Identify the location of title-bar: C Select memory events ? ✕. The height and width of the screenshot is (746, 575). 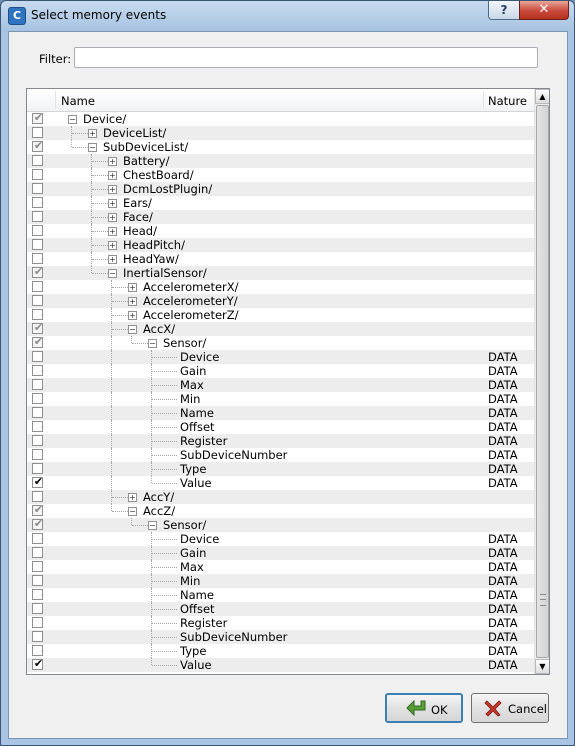
(287, 16).